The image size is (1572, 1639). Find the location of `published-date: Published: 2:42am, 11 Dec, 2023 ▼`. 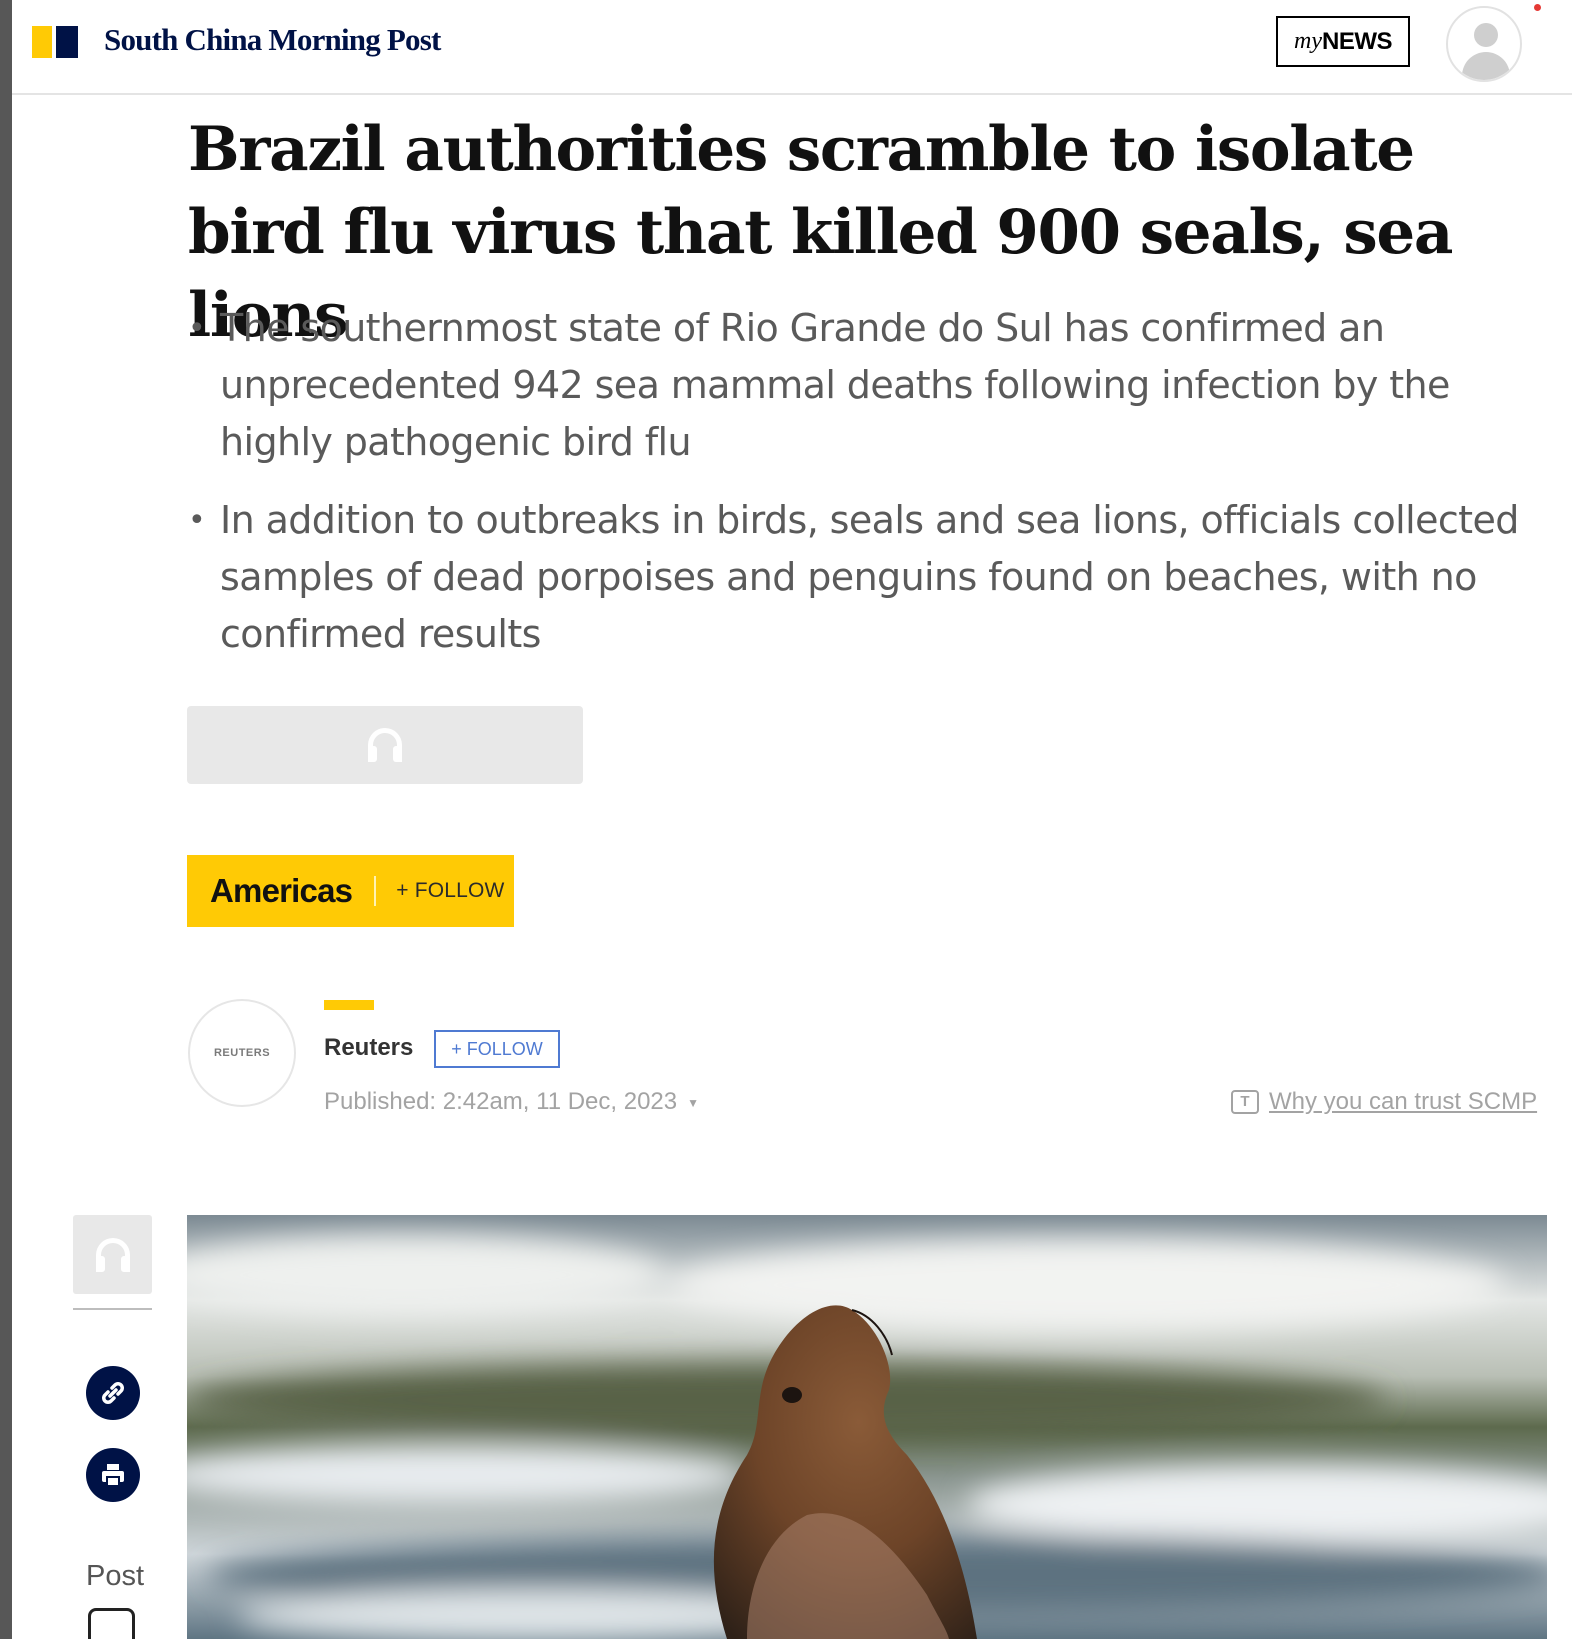

published-date: Published: 2:42am, 11 Dec, 2023 ▼ is located at coordinates (511, 1102).